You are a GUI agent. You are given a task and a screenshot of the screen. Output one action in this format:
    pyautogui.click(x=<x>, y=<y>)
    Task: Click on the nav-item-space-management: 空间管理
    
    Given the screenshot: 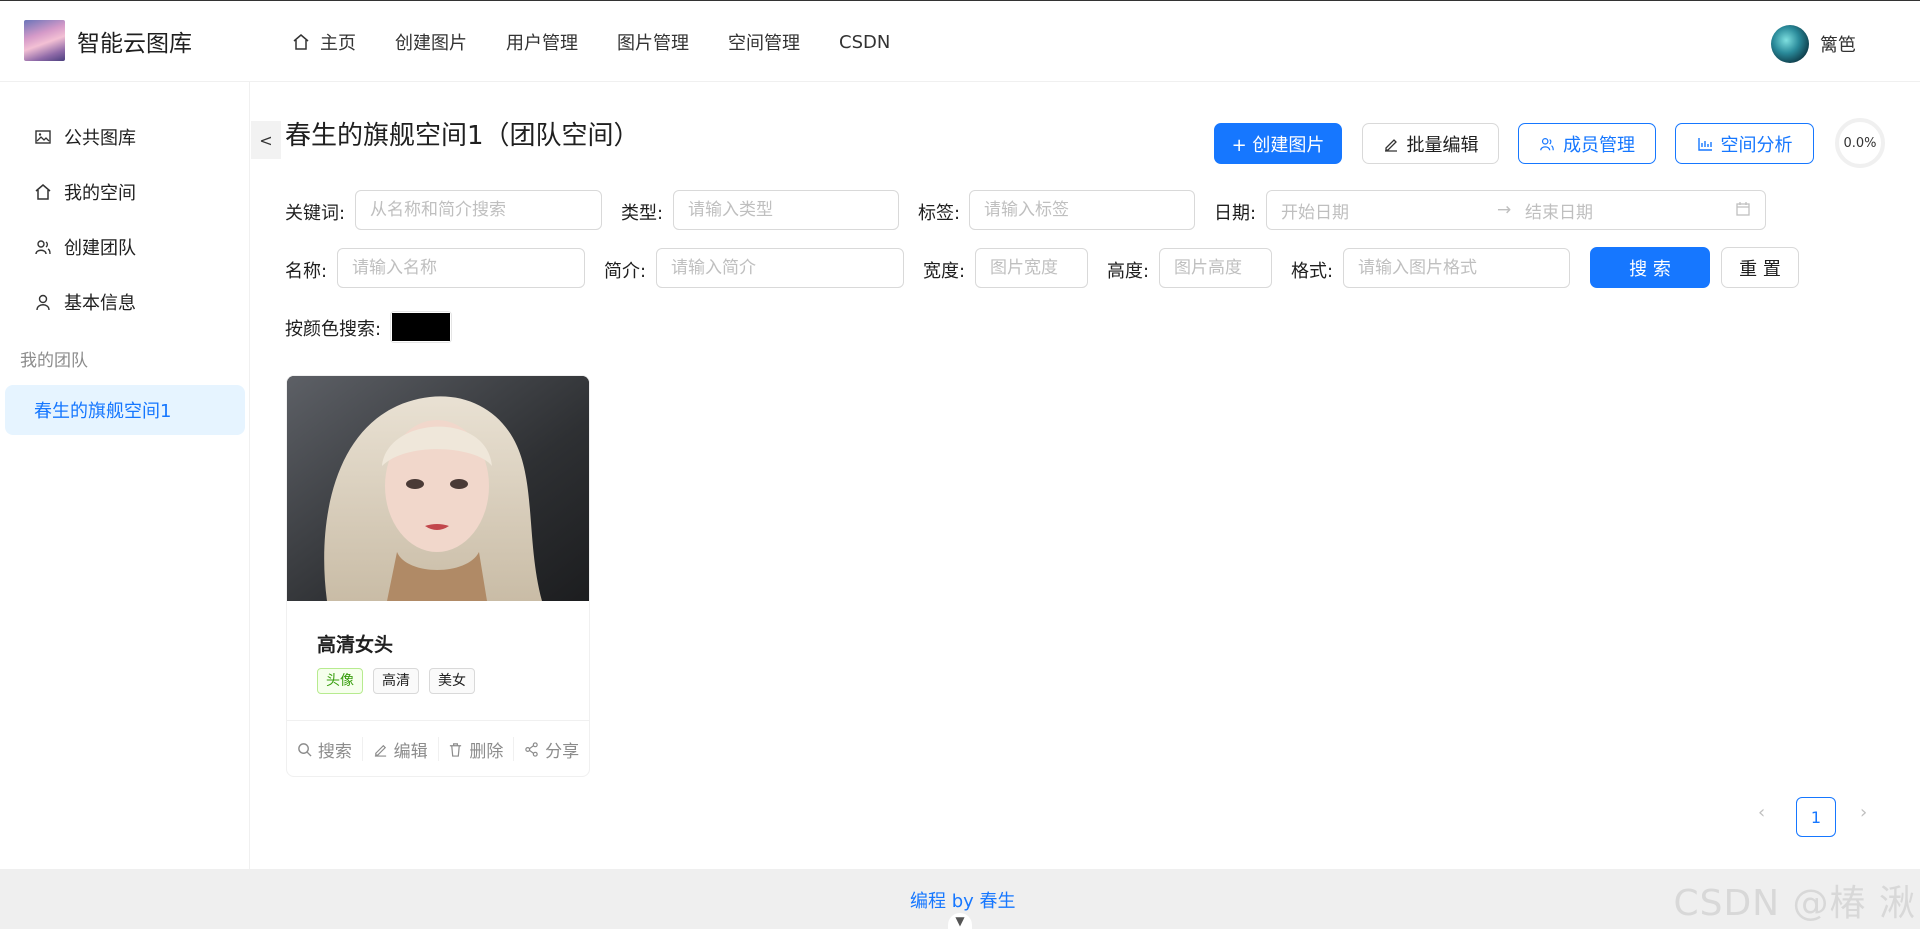 What is the action you would take?
    pyautogui.click(x=764, y=42)
    